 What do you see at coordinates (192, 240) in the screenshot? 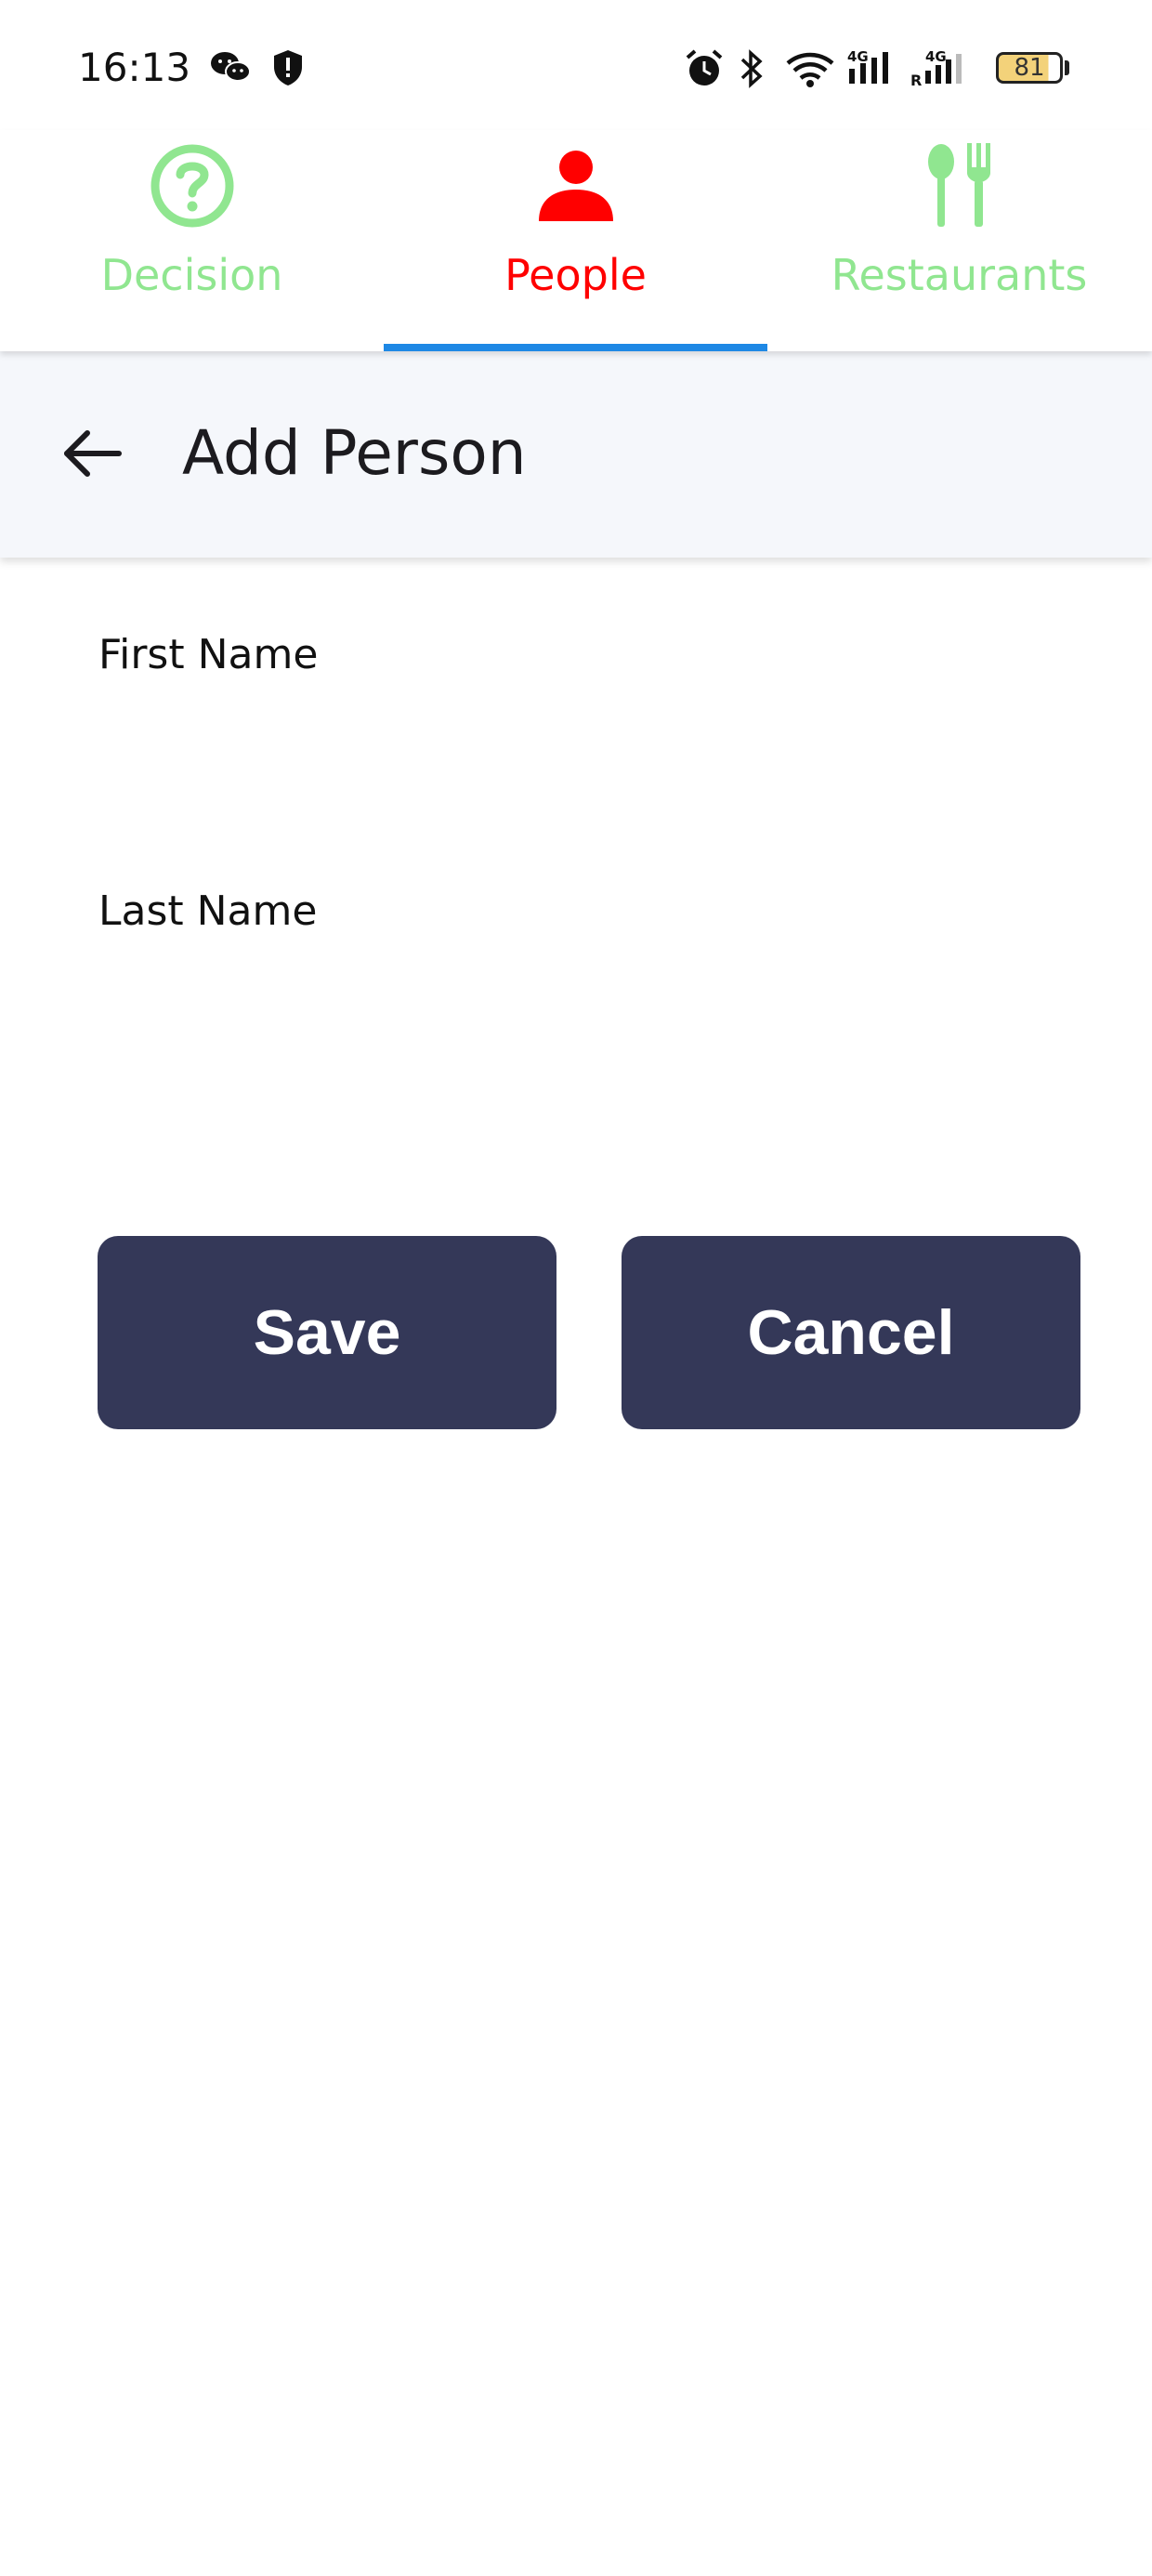
I see `tab-decision: Decision` at bounding box center [192, 240].